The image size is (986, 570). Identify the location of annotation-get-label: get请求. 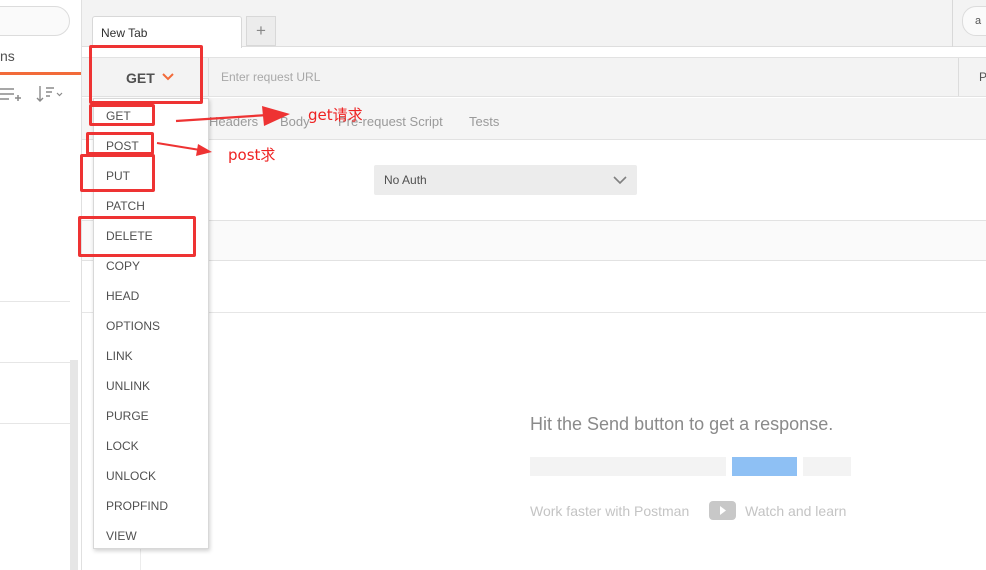
(335, 115).